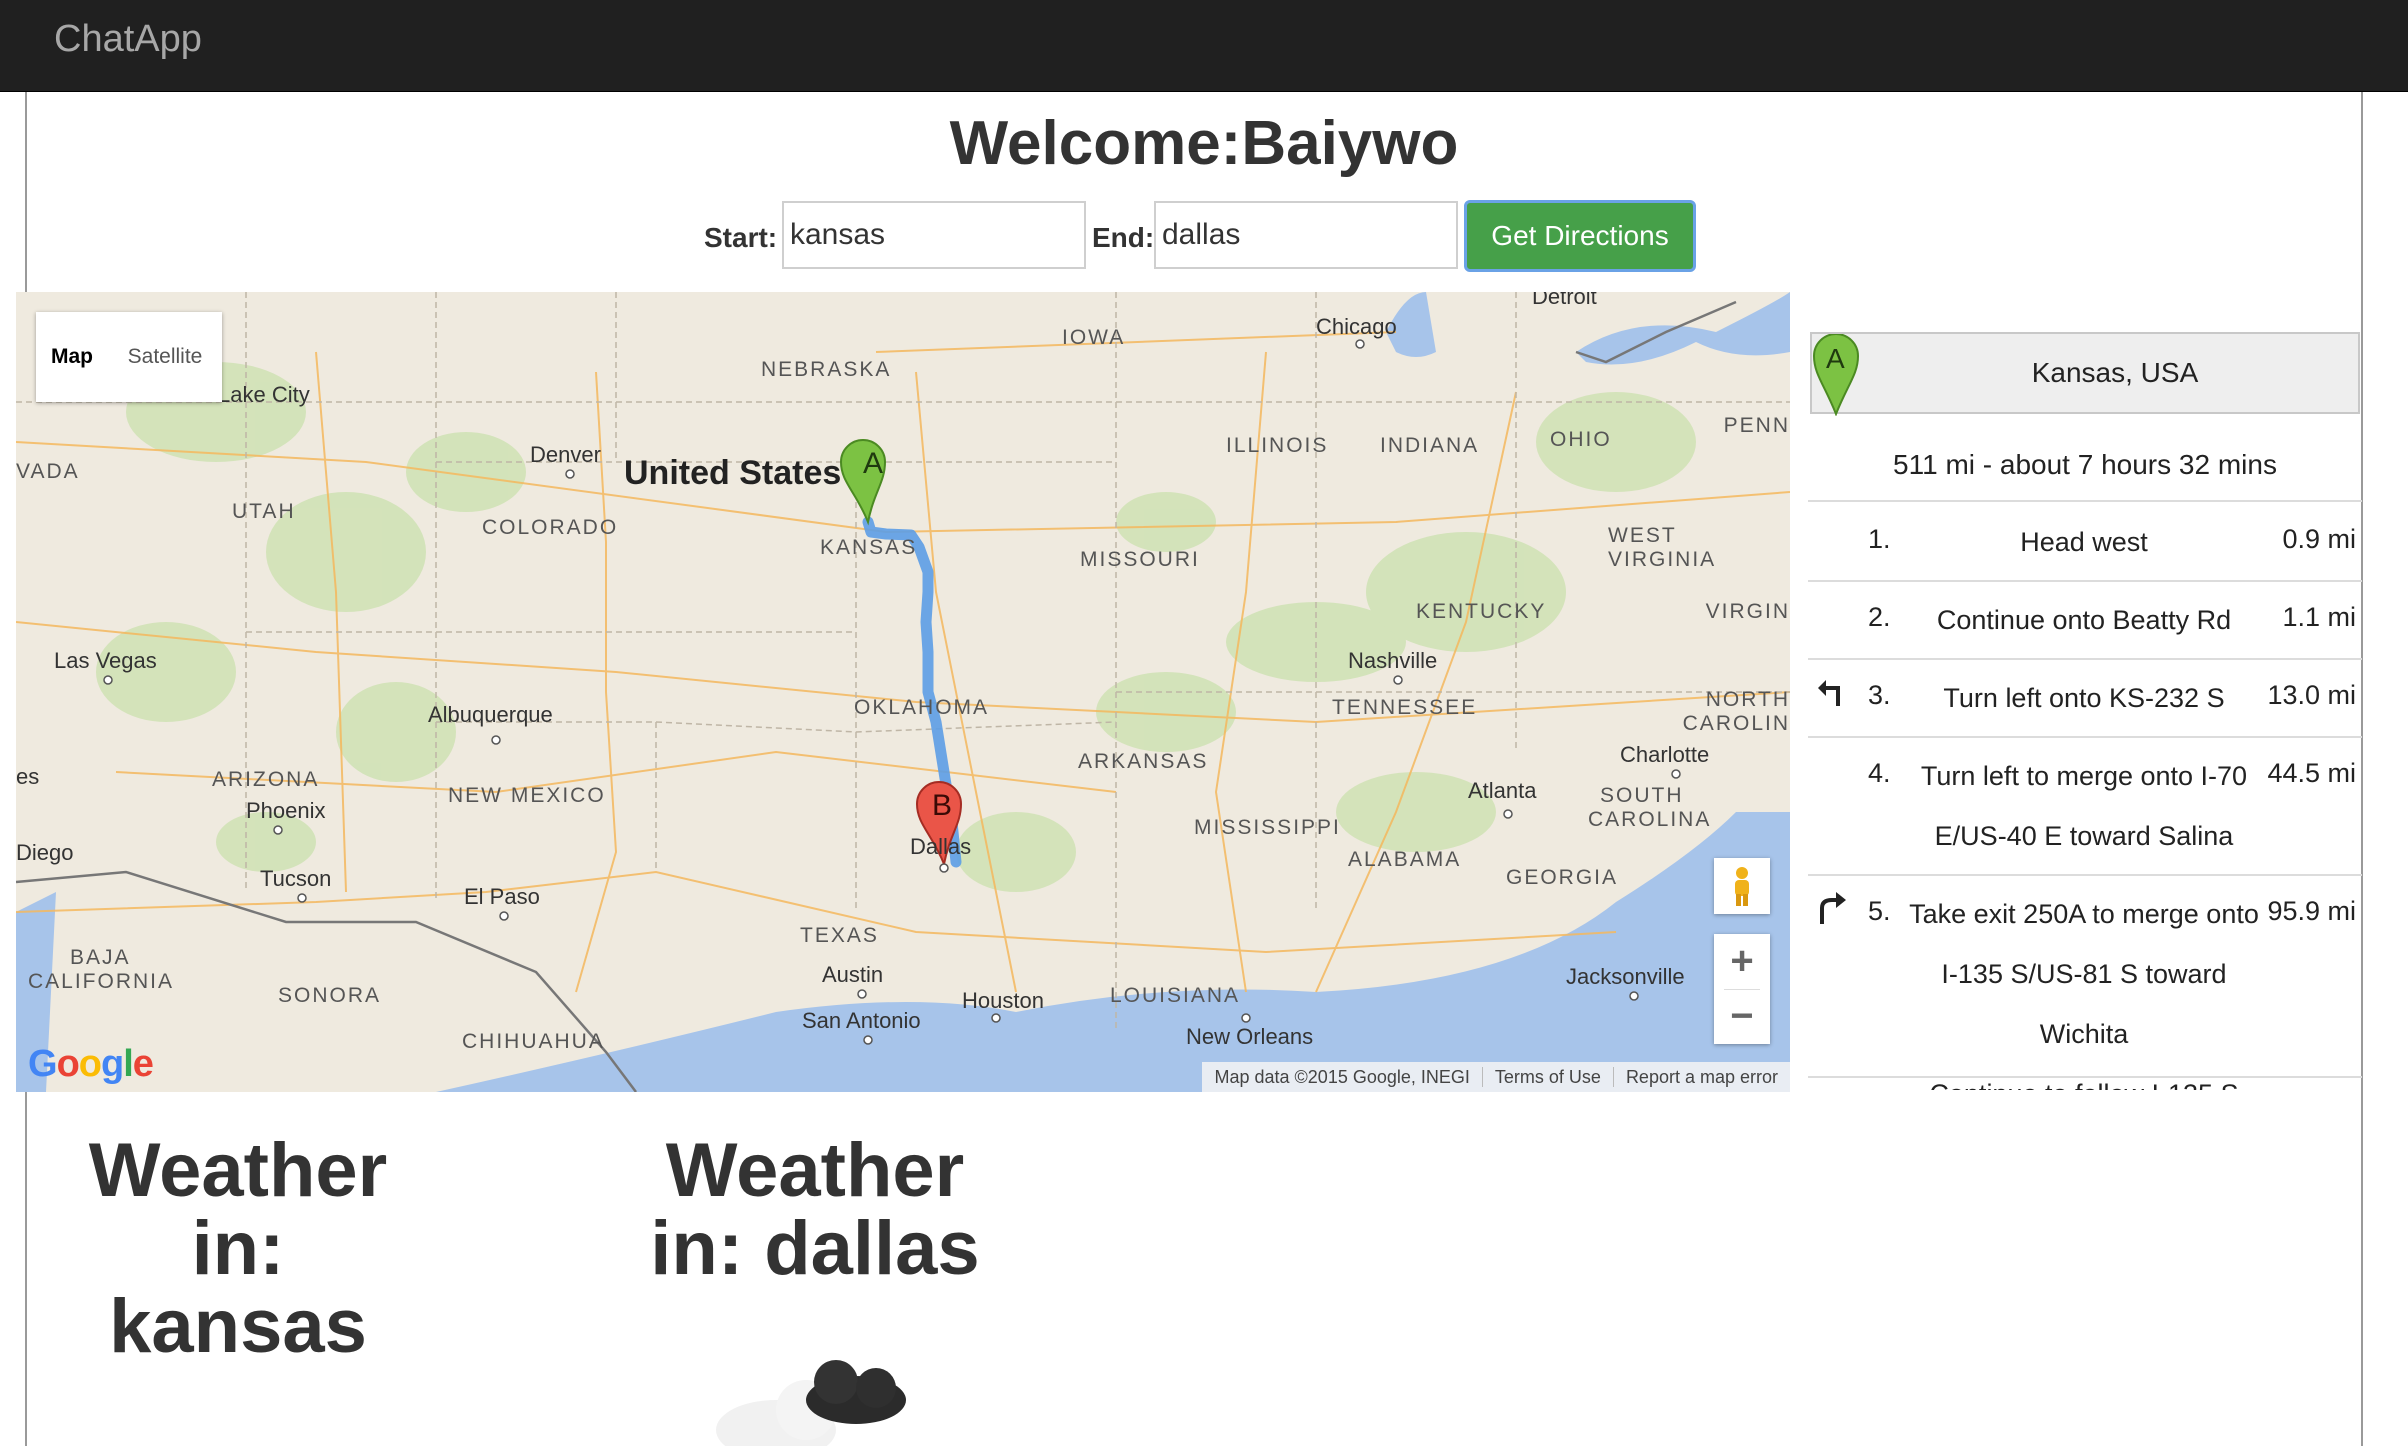 Image resolution: width=2408 pixels, height=1446 pixels. What do you see at coordinates (1175, 995) in the screenshot?
I see `svg-text: LOUISIANA` at bounding box center [1175, 995].